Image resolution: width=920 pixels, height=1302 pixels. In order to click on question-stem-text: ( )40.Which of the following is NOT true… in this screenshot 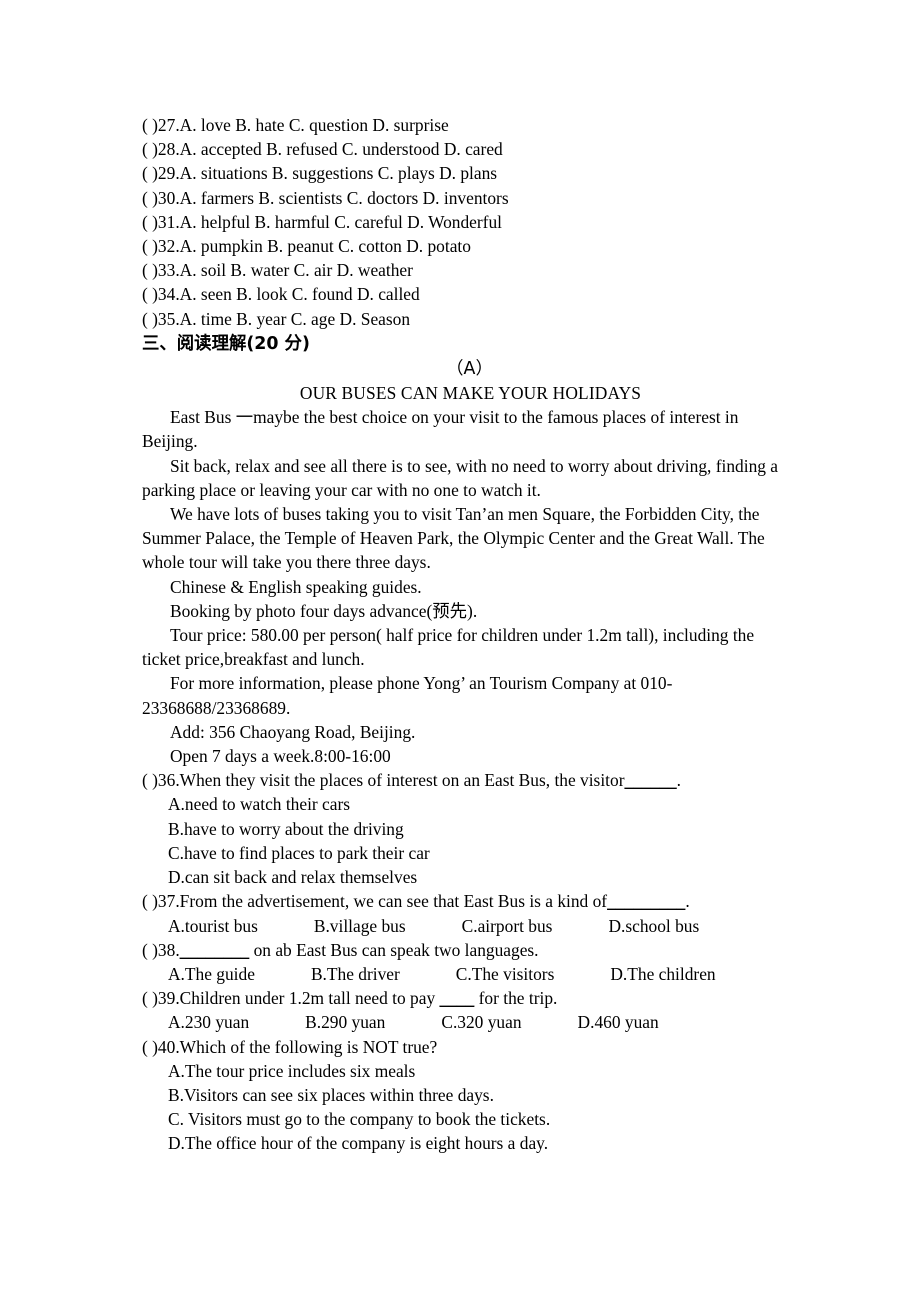, I will do `click(290, 1046)`.